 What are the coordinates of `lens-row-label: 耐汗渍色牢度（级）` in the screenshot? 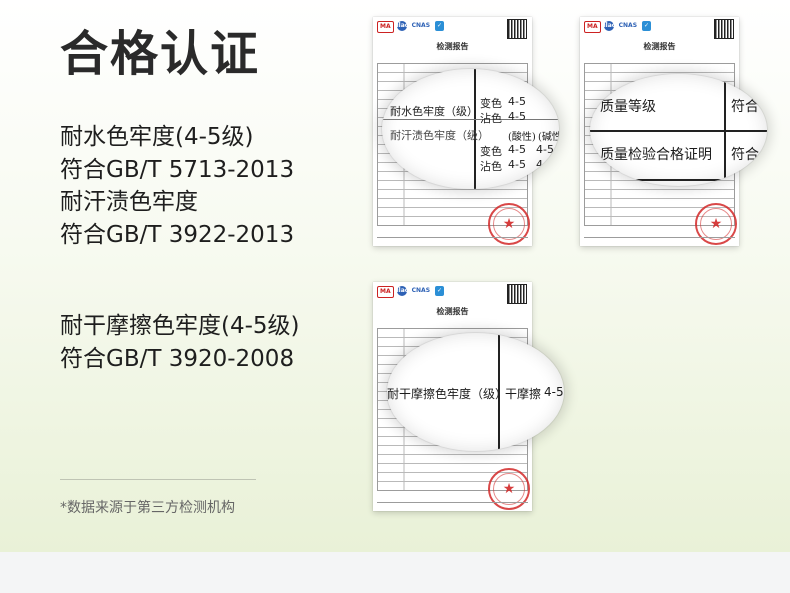 It's located at (439, 135).